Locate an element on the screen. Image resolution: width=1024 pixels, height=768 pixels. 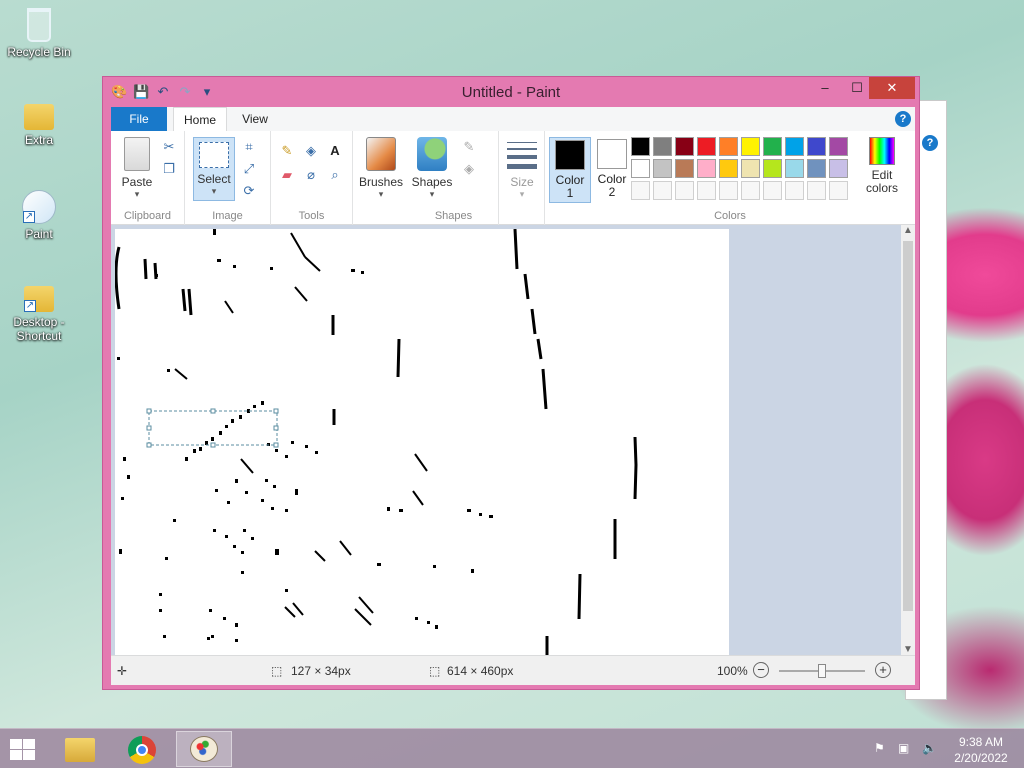
size-label: Size is located at coordinates (522, 182).